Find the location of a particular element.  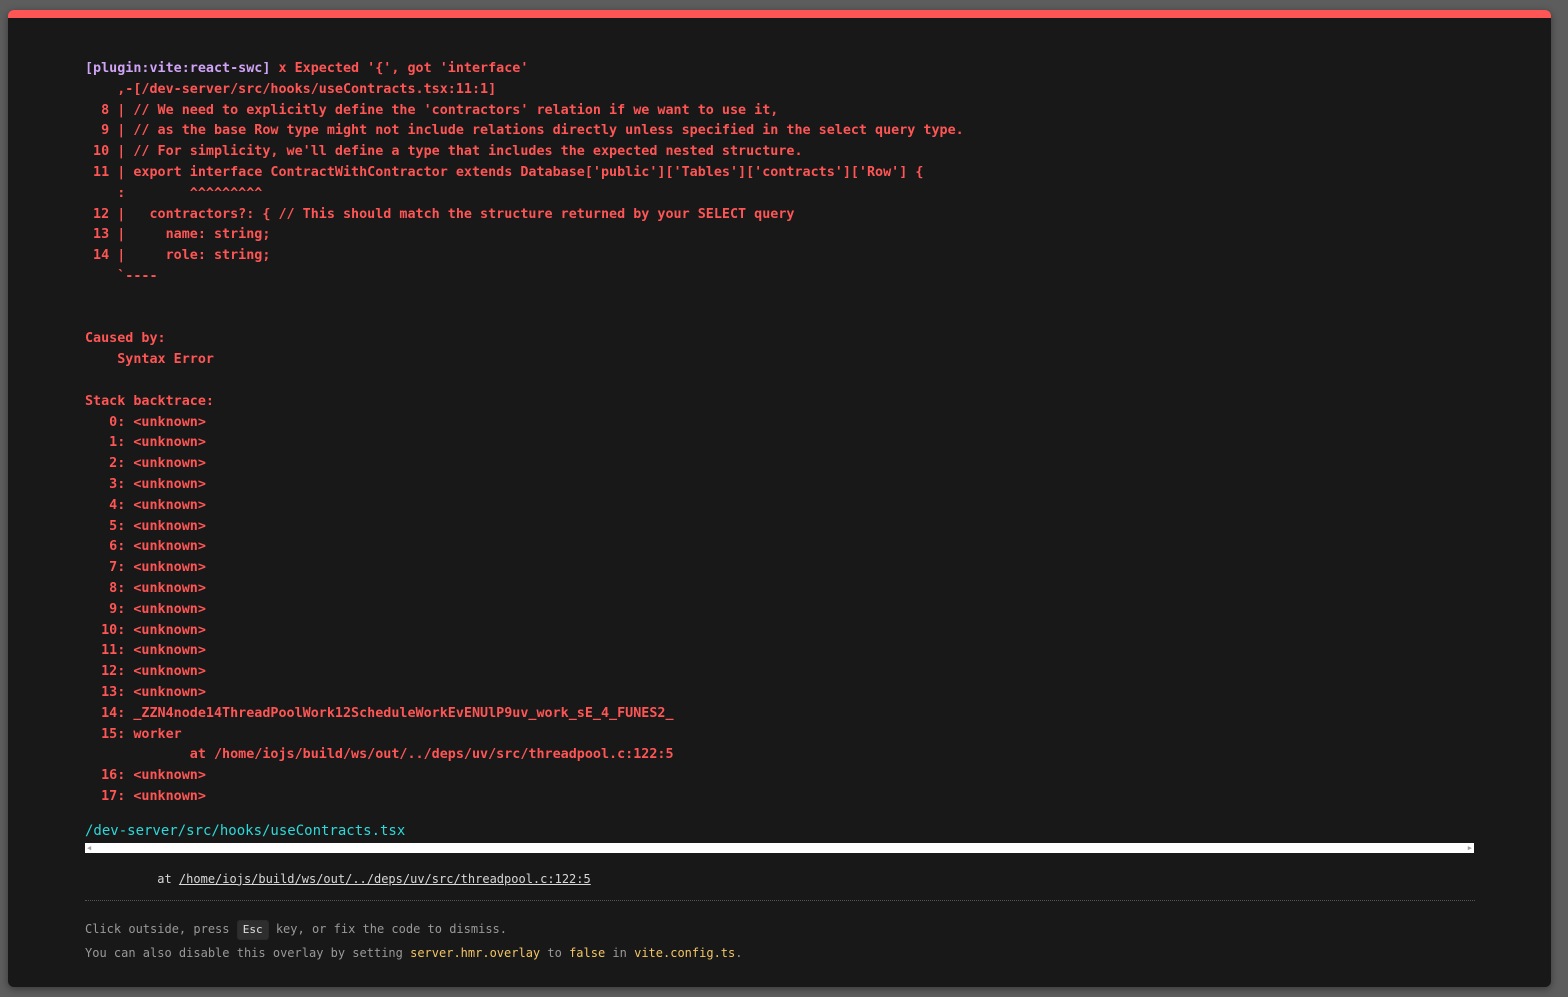

tip-text: . is located at coordinates (739, 952).